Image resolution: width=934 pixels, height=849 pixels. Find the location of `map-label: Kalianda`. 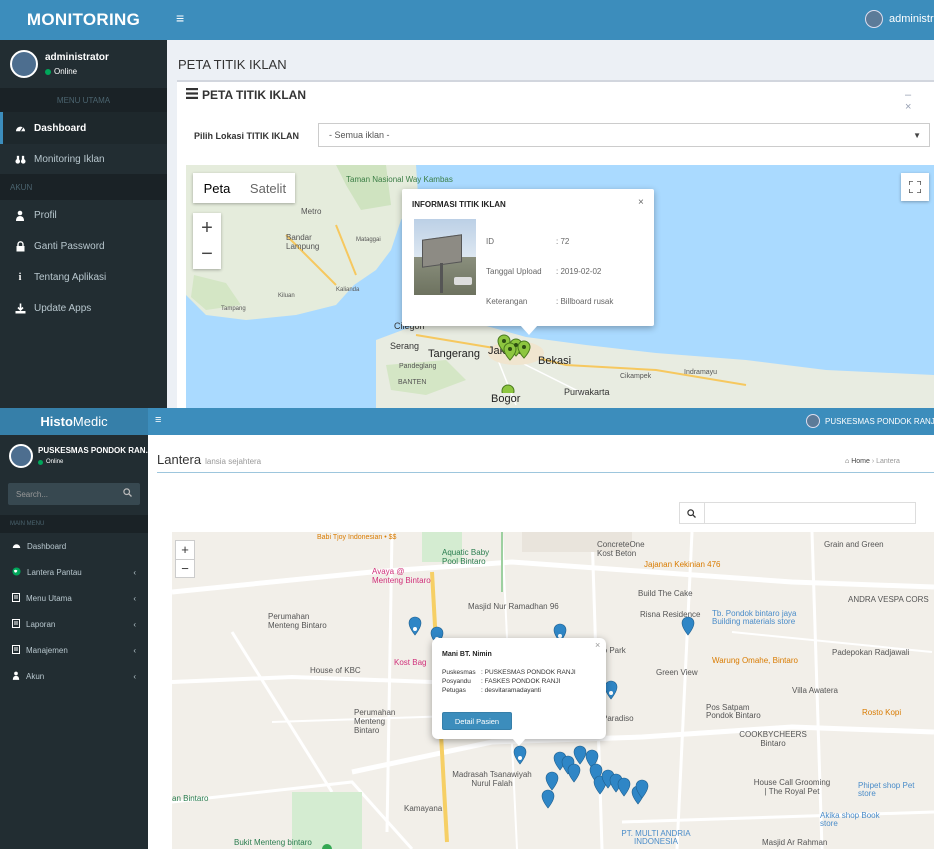

map-label: Kalianda is located at coordinates (348, 290).